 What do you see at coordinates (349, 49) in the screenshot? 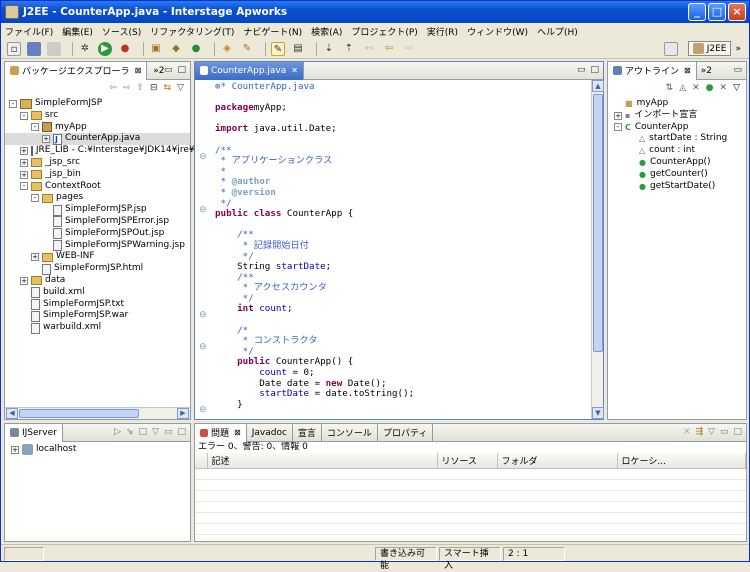
I see `prev-annotation-icon: ⇡` at bounding box center [349, 49].